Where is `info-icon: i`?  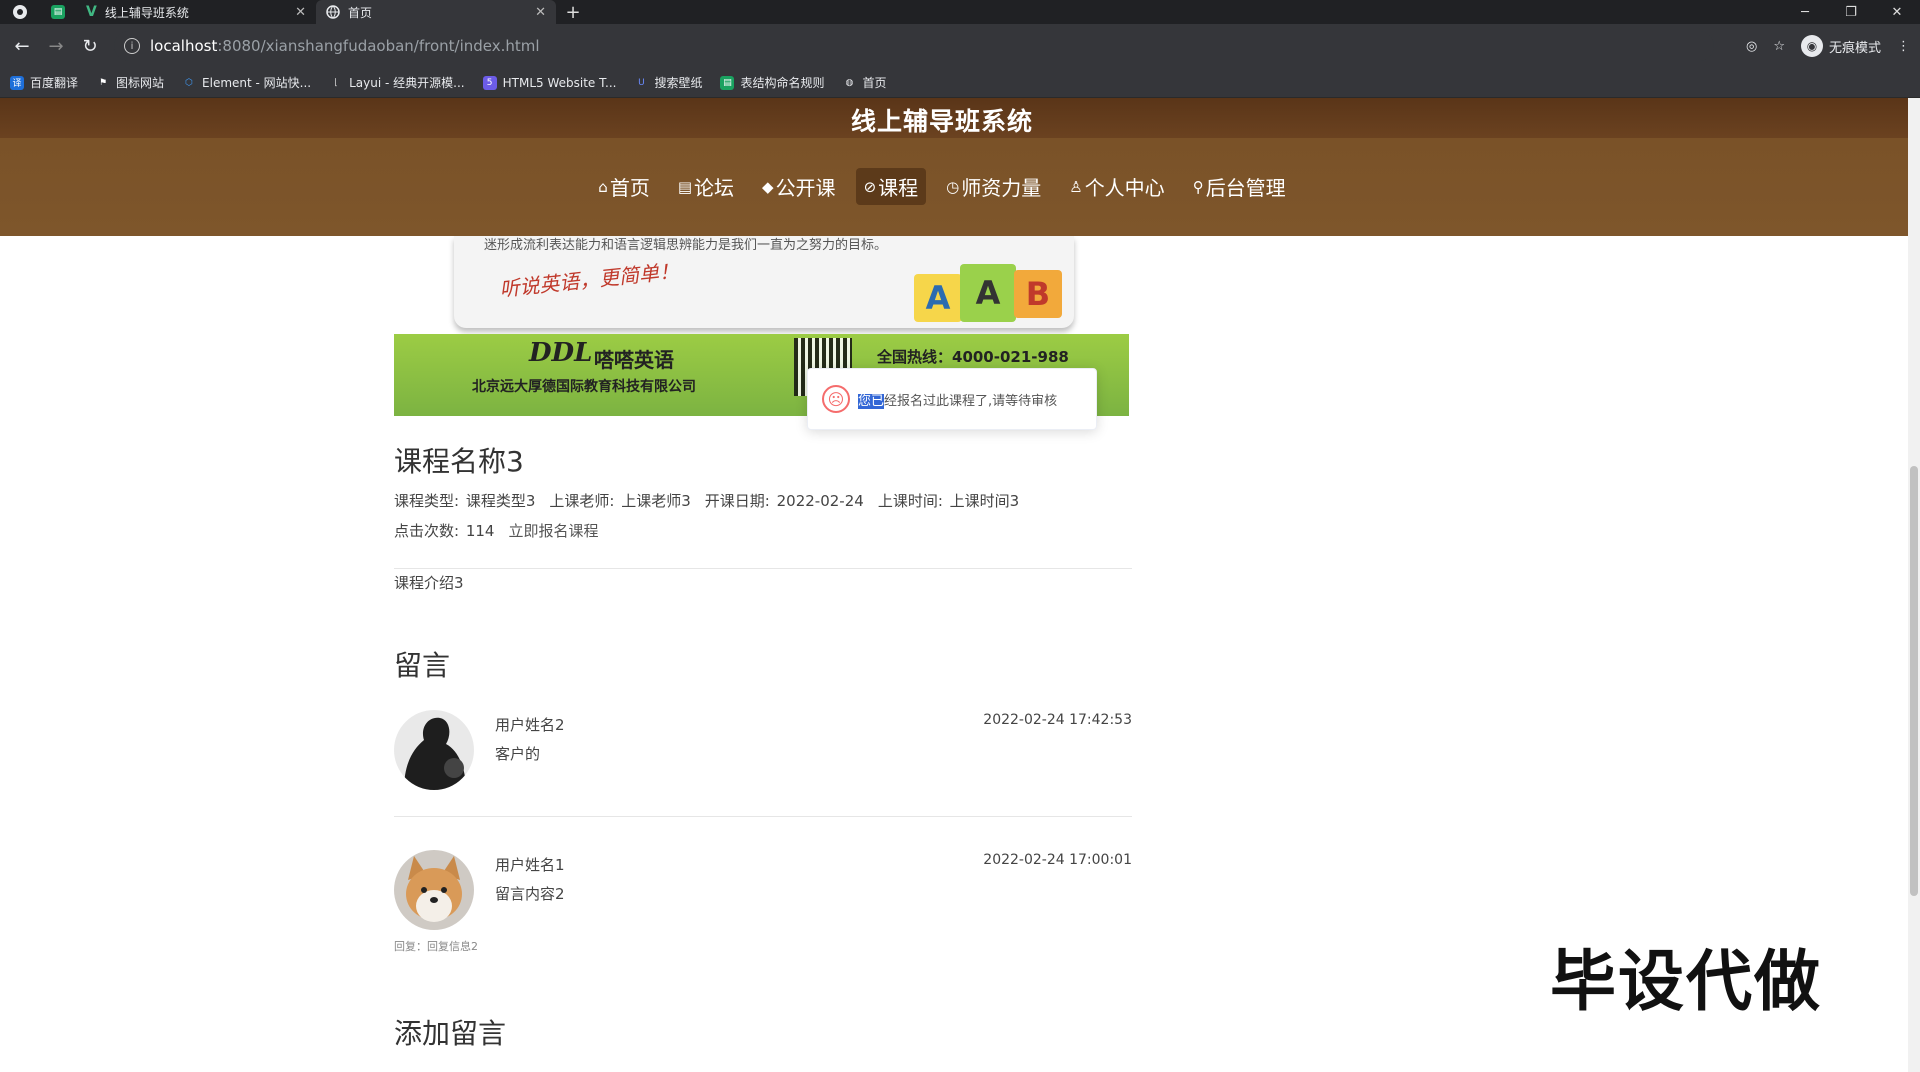 info-icon: i is located at coordinates (132, 46).